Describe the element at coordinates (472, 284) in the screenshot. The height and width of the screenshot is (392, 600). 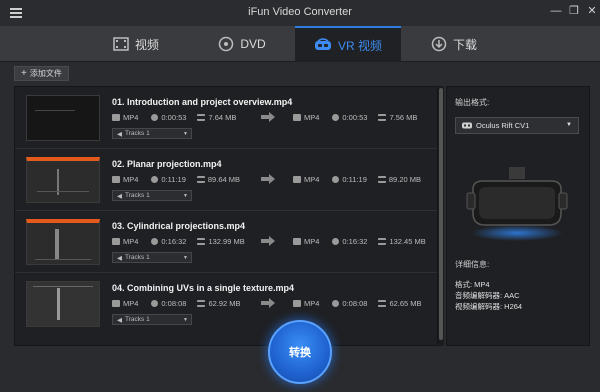
I see `format-detail: 格式: MP4` at that location.